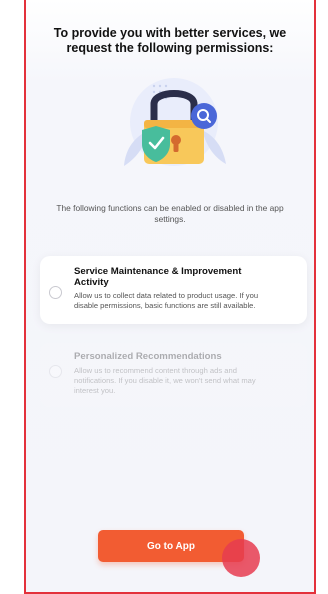  I want to click on permission-desc-line-3: interest you., so click(95, 390).